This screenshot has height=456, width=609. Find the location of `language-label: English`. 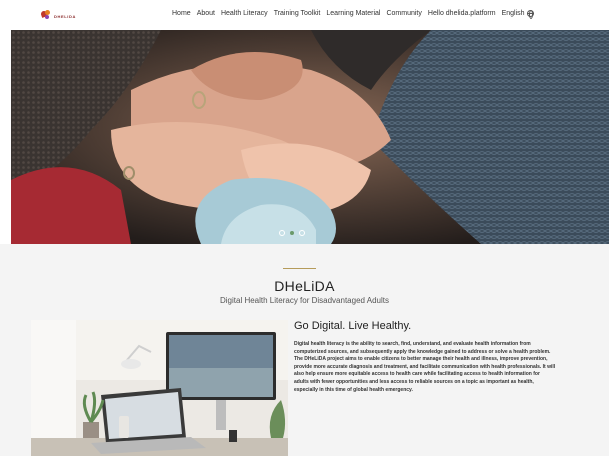

language-label: English is located at coordinates (513, 13).